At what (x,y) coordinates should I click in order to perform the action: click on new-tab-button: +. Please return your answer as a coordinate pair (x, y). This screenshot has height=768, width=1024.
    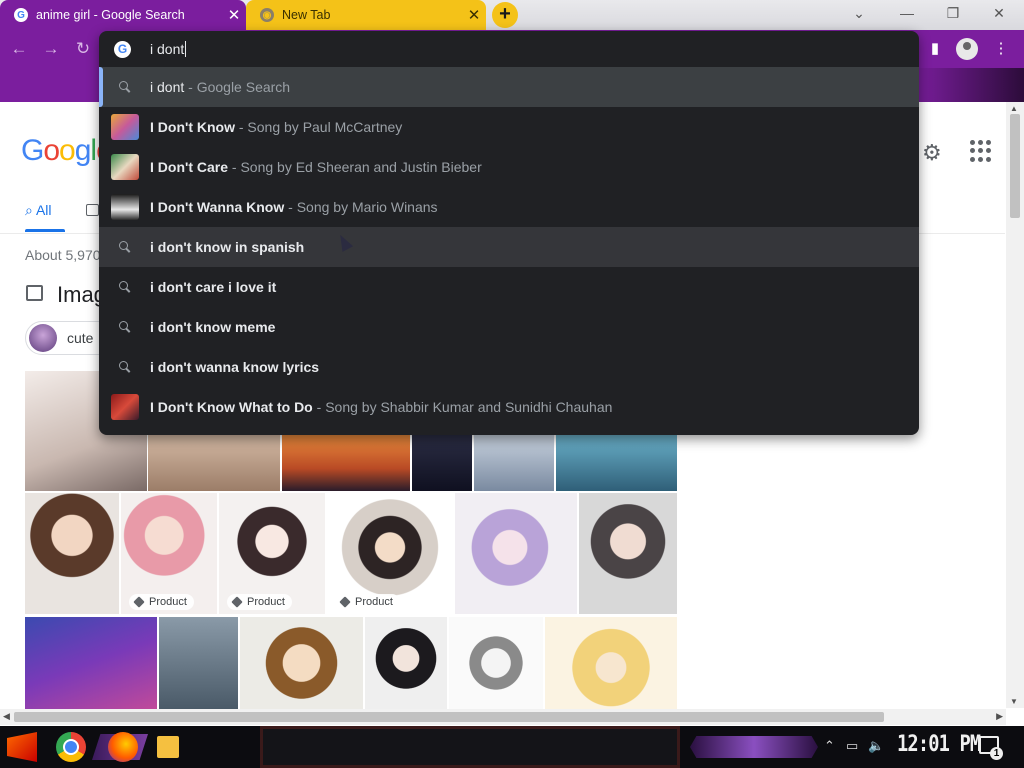
    Looking at the image, I should click on (505, 15).